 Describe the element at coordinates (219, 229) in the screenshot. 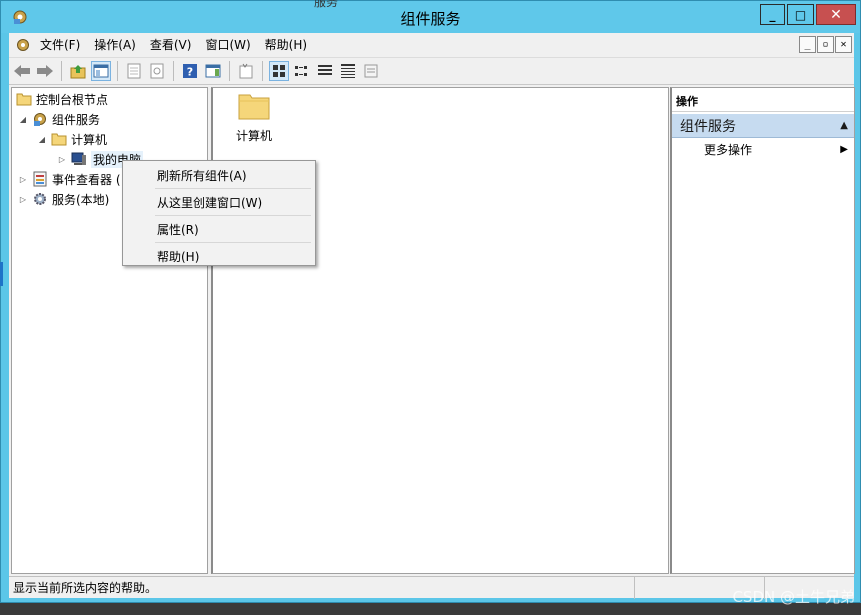

I see `context-menu-item-properties: 属性(R)` at that location.